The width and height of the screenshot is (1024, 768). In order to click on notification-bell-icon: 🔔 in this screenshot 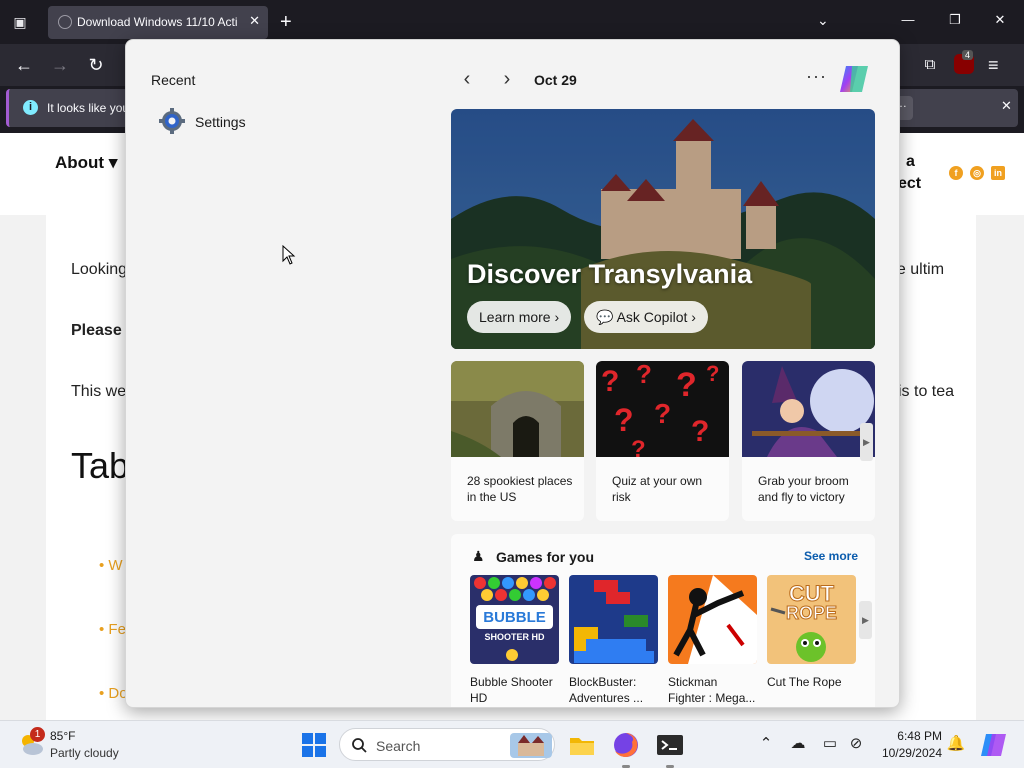, I will do `click(956, 744)`.